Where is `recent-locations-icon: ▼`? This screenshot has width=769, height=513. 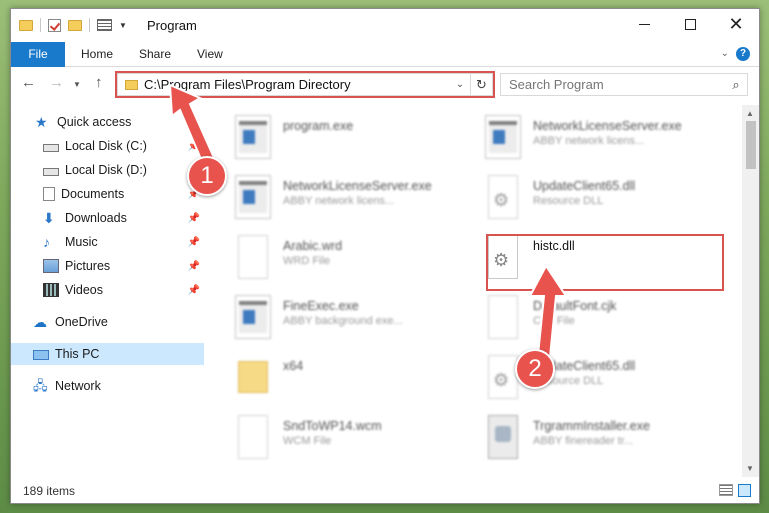
recent-locations-icon: ▼ is located at coordinates (77, 84).